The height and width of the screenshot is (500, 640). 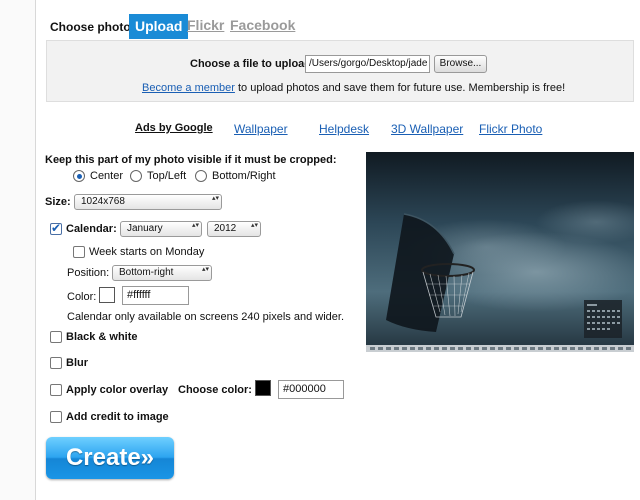 What do you see at coordinates (510, 129) in the screenshot?
I see `ad-link-flickr-photo: Flickr Photo` at bounding box center [510, 129].